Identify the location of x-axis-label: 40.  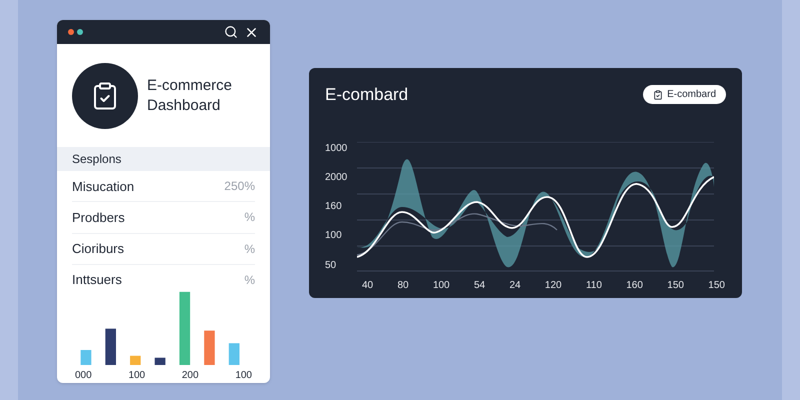
(368, 285).